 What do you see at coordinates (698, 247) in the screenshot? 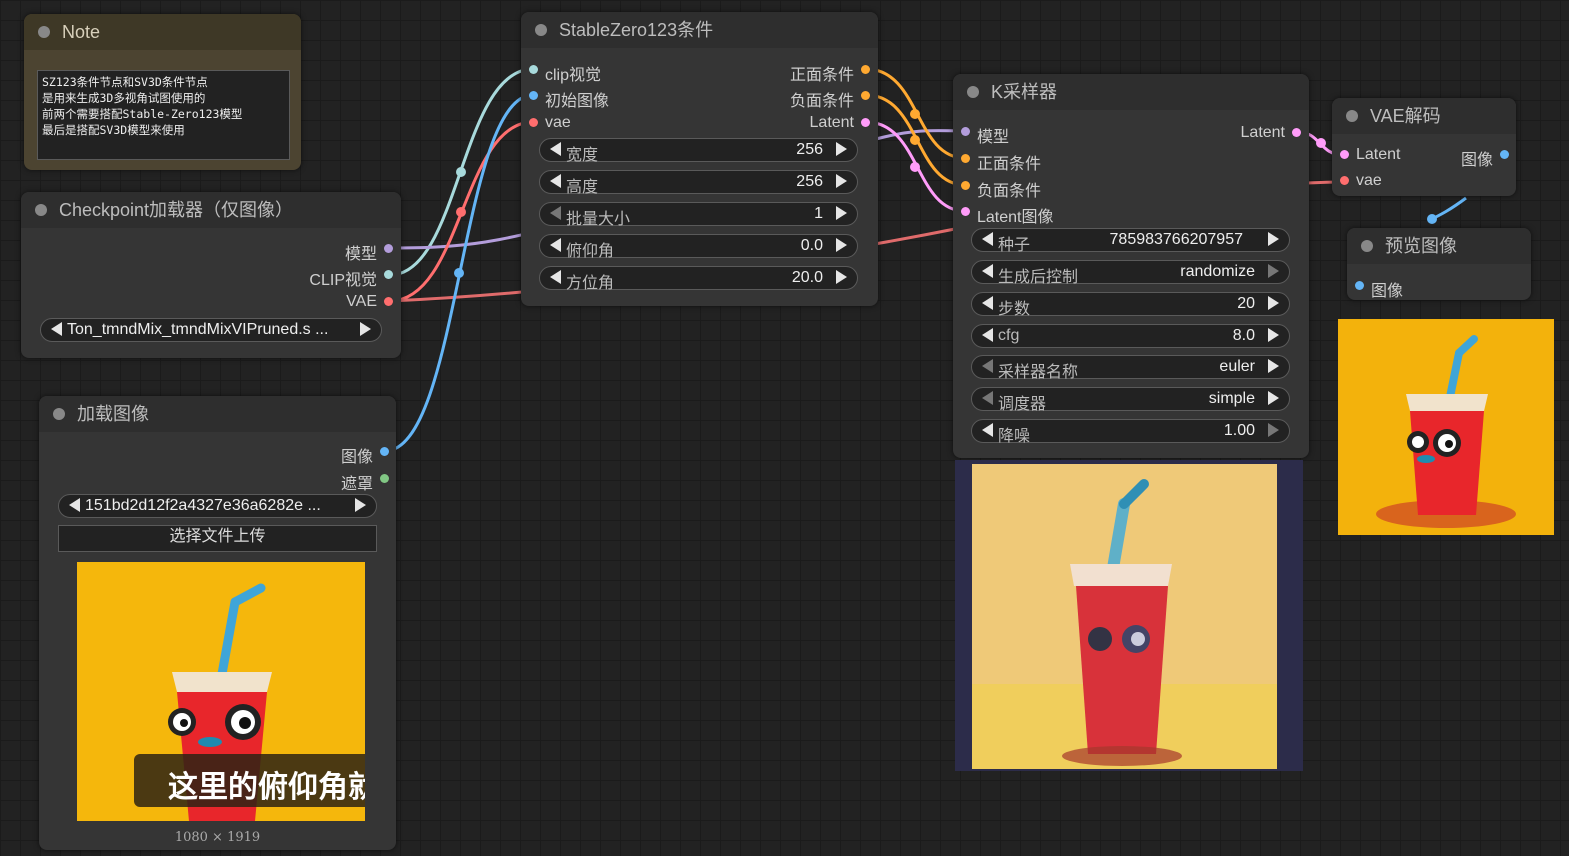
I see `elevation-widget: 俯仰角 0.0` at bounding box center [698, 247].